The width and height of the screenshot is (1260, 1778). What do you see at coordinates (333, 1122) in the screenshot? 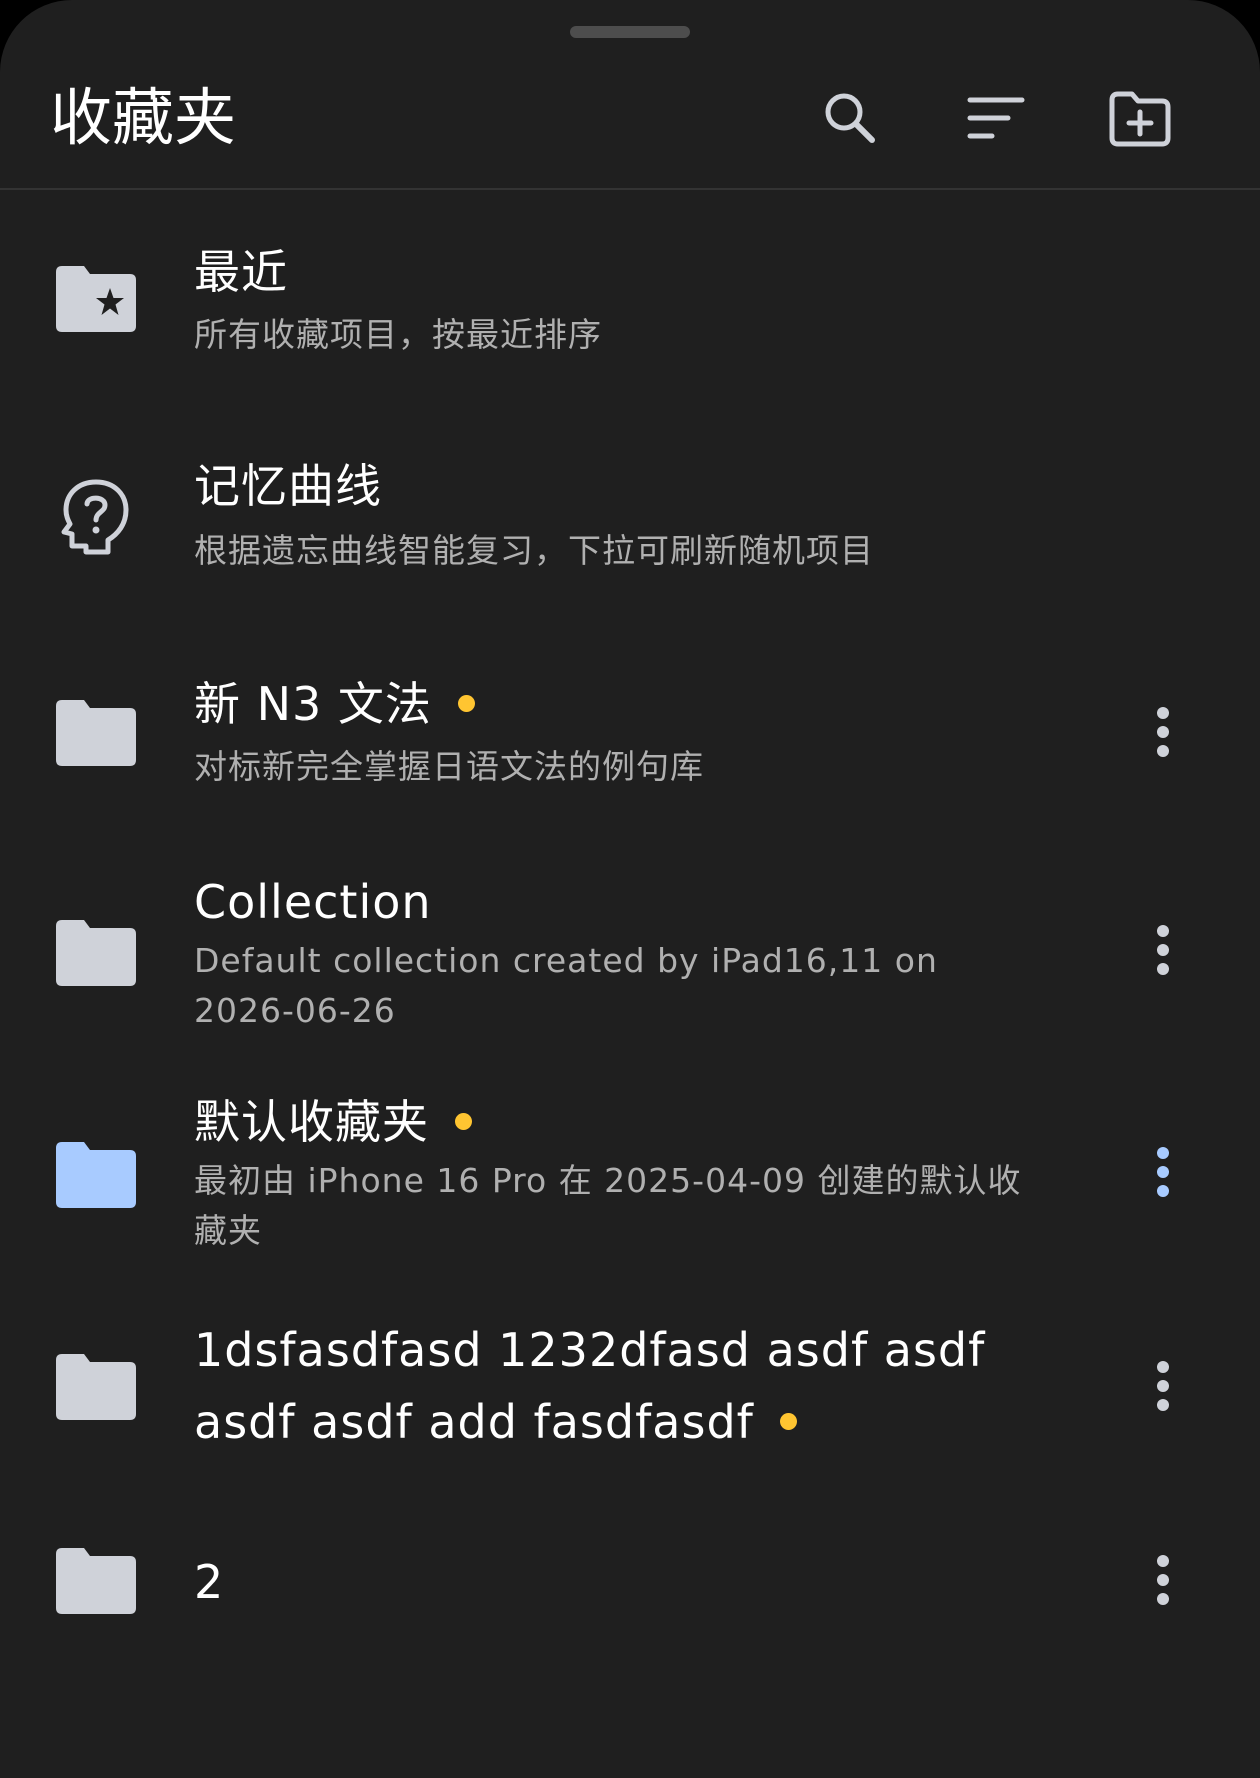
I see `item-title: 默认收藏夹` at bounding box center [333, 1122].